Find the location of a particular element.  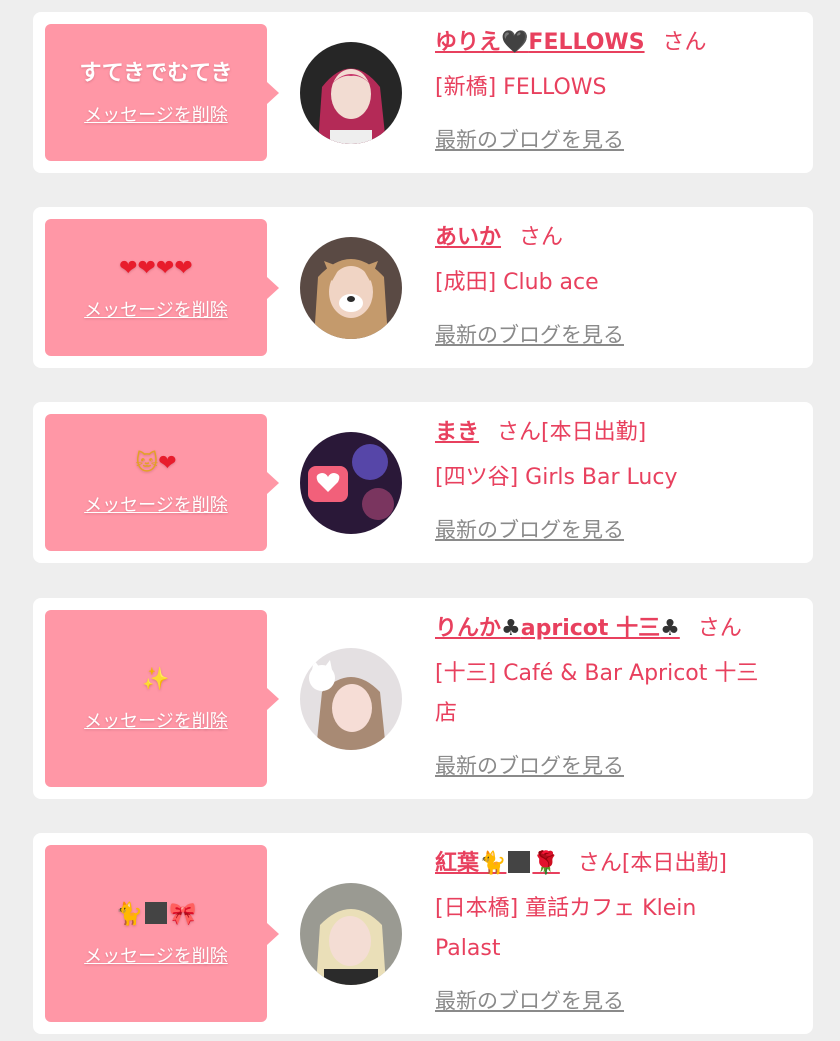

cast-info: ゆりえ🖤FELLOWS さん [新橋] FELLOWS 最新のブログを見る is located at coordinates (620, 90).